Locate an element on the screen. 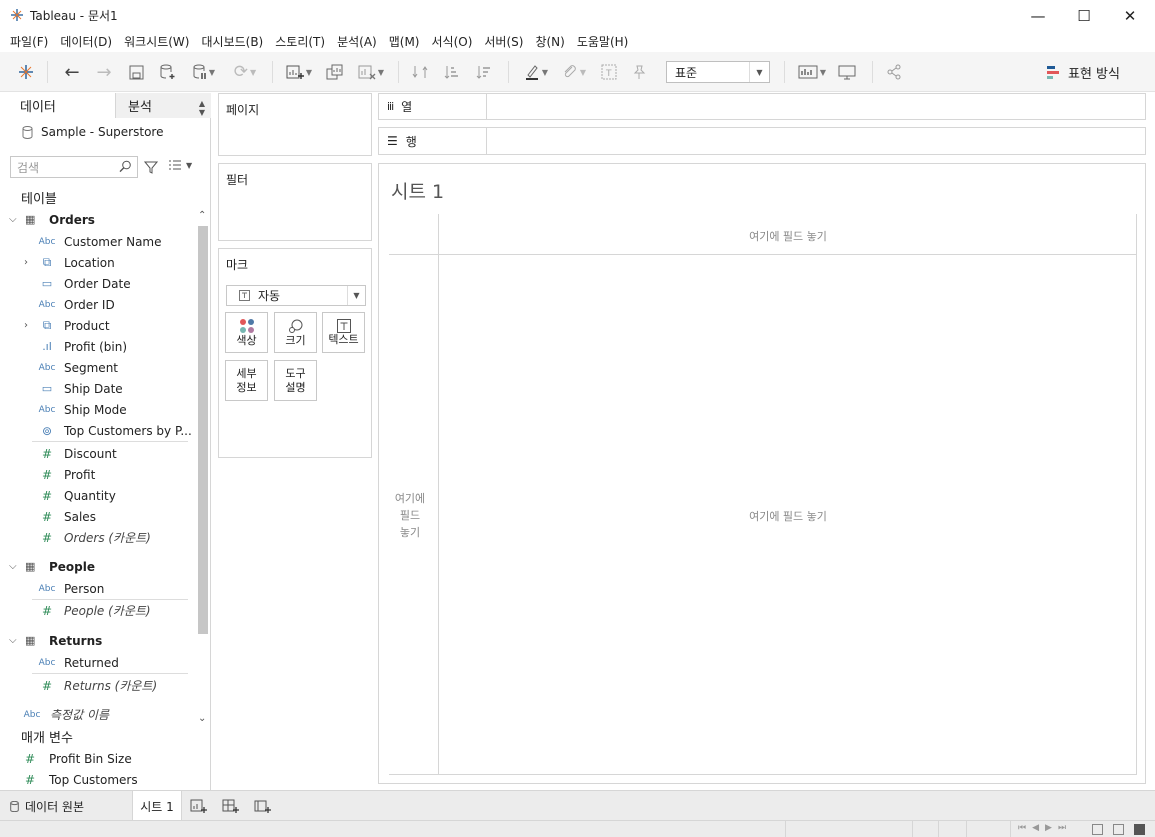 This screenshot has height=837, width=1155. menu-analysis: 분석(A) is located at coordinates (357, 41).